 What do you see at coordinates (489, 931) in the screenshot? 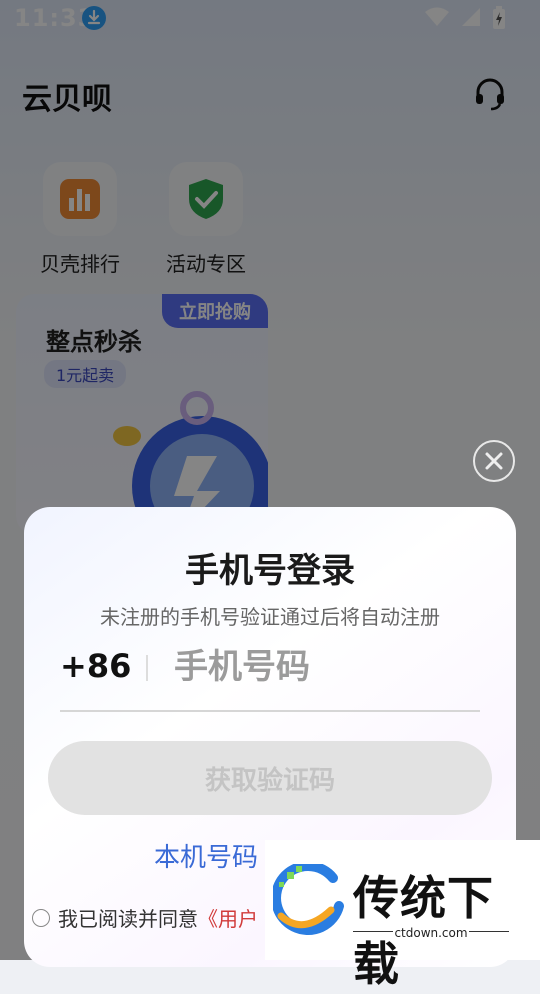
I see `watermark-rule` at bounding box center [489, 931].